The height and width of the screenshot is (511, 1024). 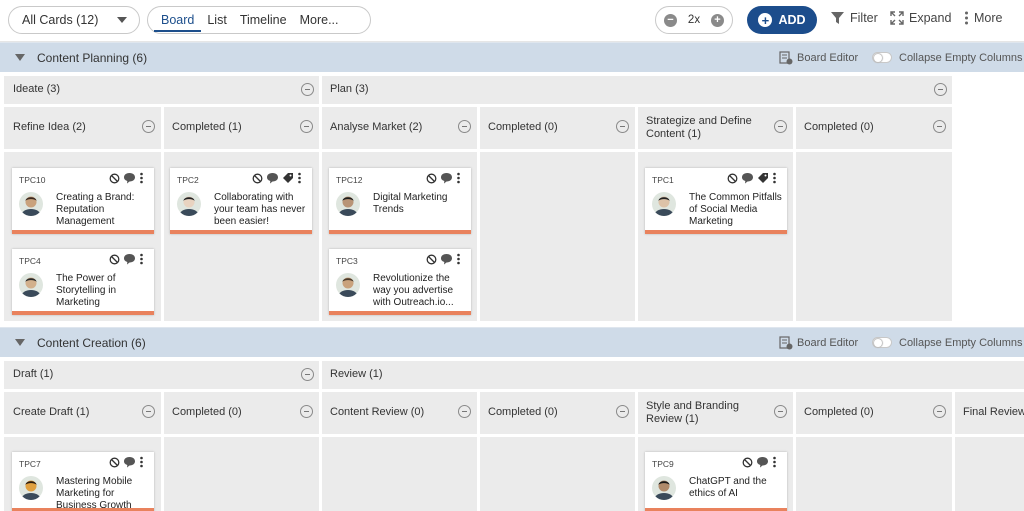 What do you see at coordinates (699, 127) in the screenshot?
I see `column-title: Strategize and Define Content (1)` at bounding box center [699, 127].